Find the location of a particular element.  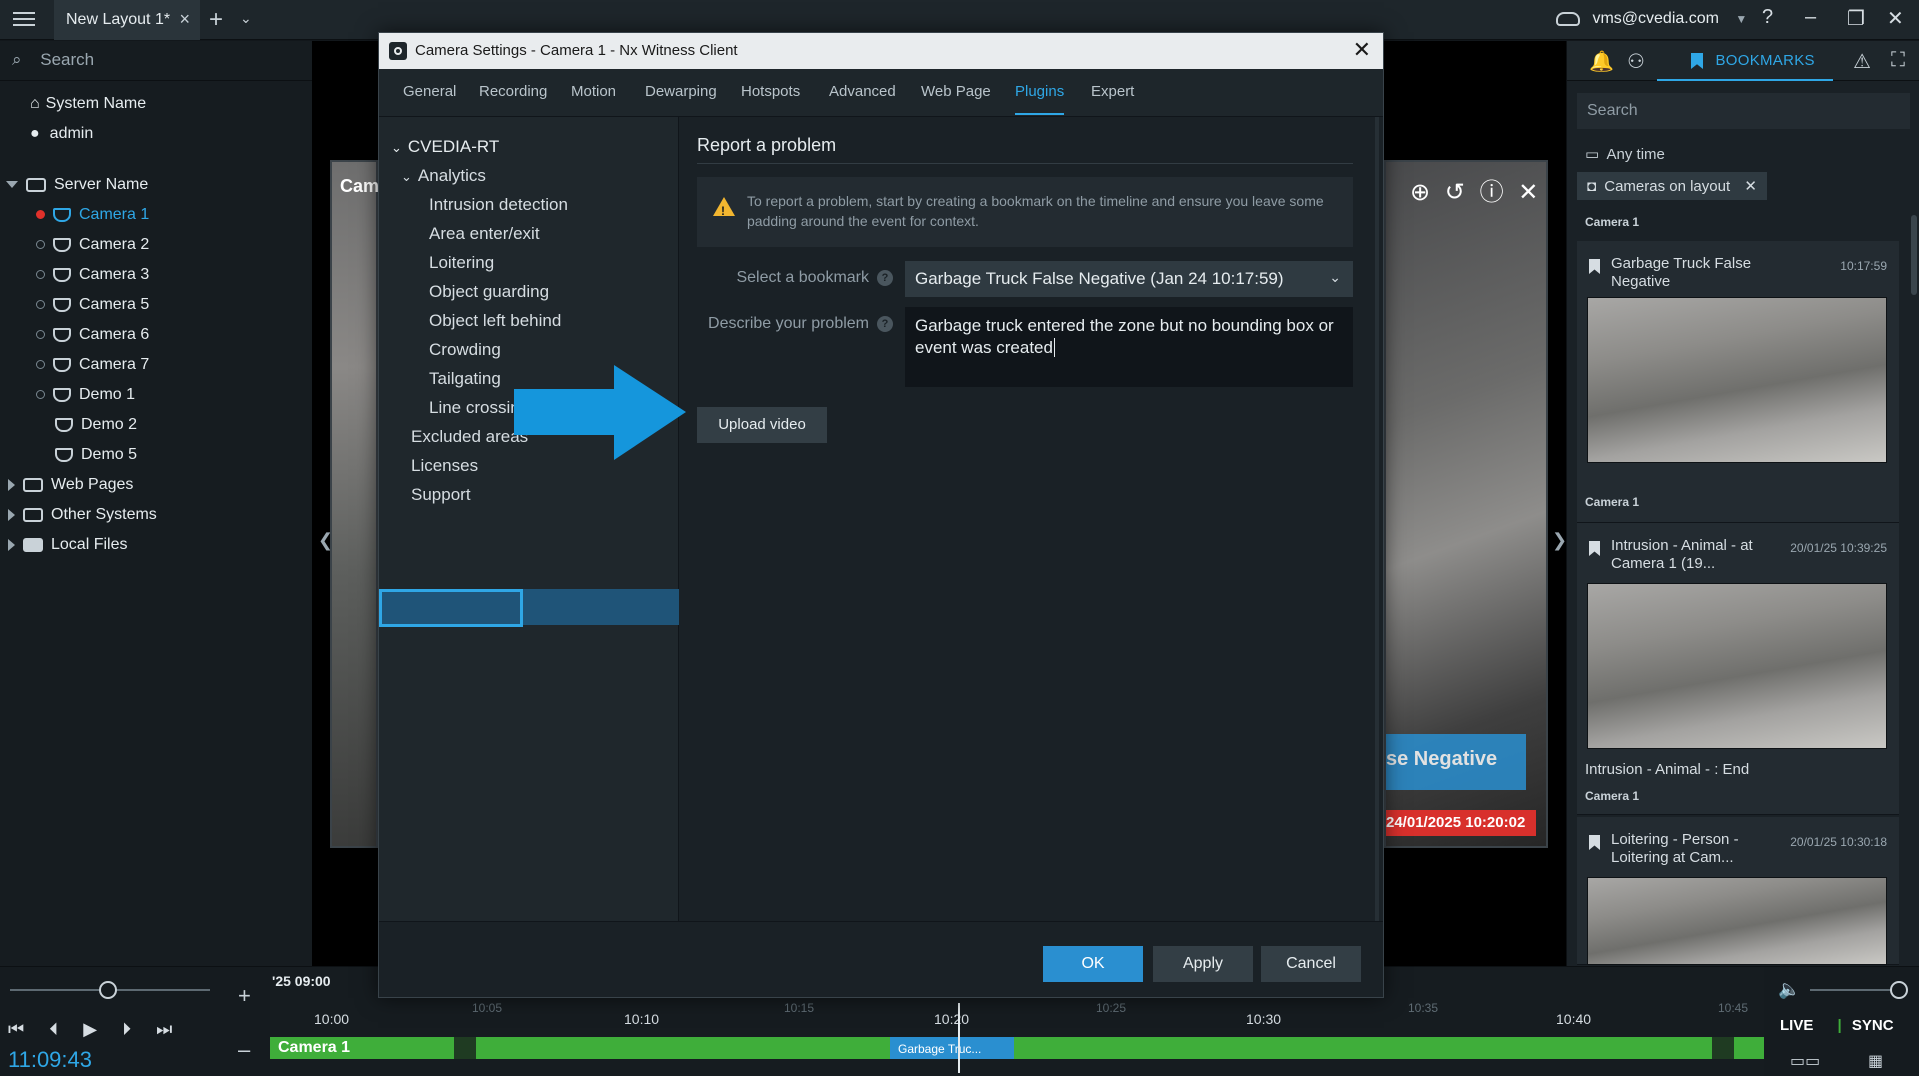

chevron-right-icon: ❯ is located at coordinates (1559, 540).